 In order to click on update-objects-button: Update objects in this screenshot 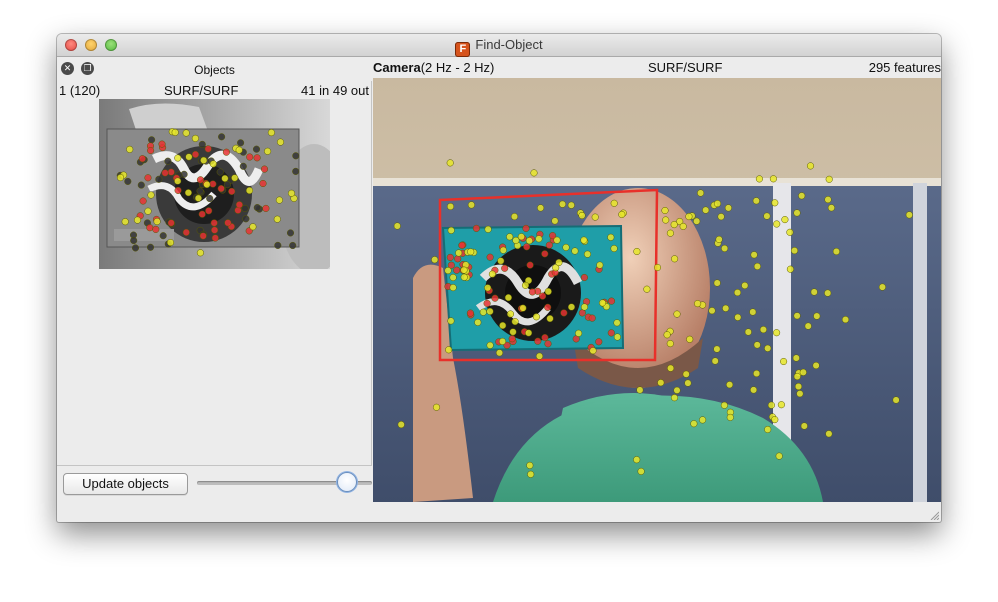, I will do `click(125, 484)`.